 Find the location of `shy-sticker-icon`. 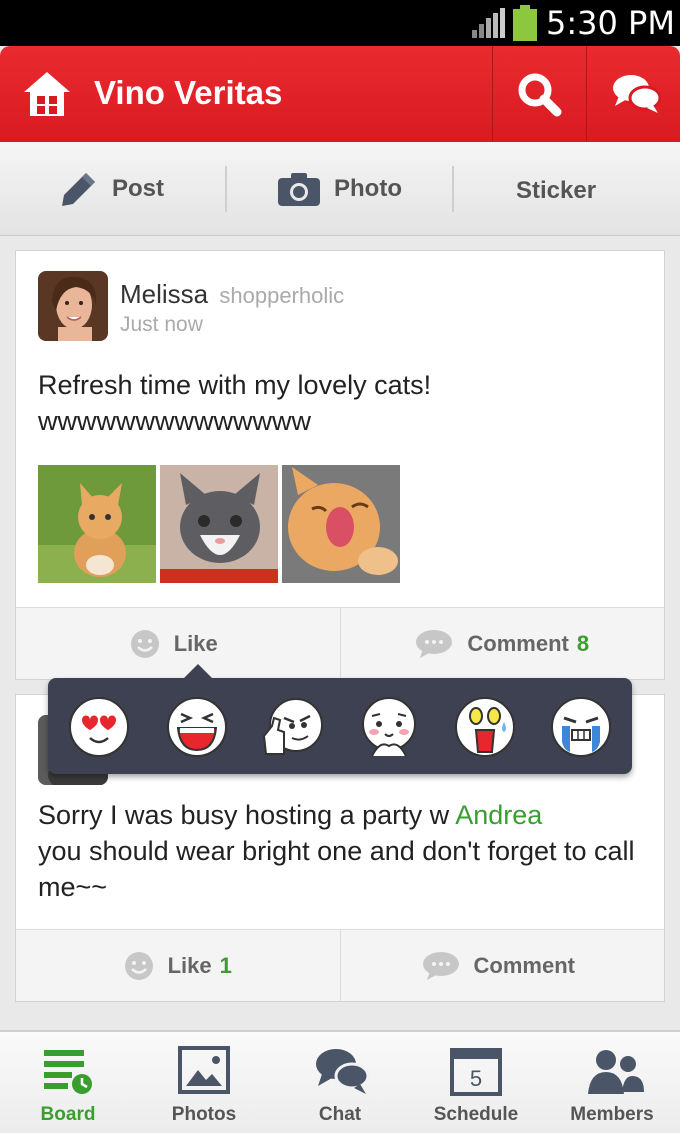

shy-sticker-icon is located at coordinates (389, 727).